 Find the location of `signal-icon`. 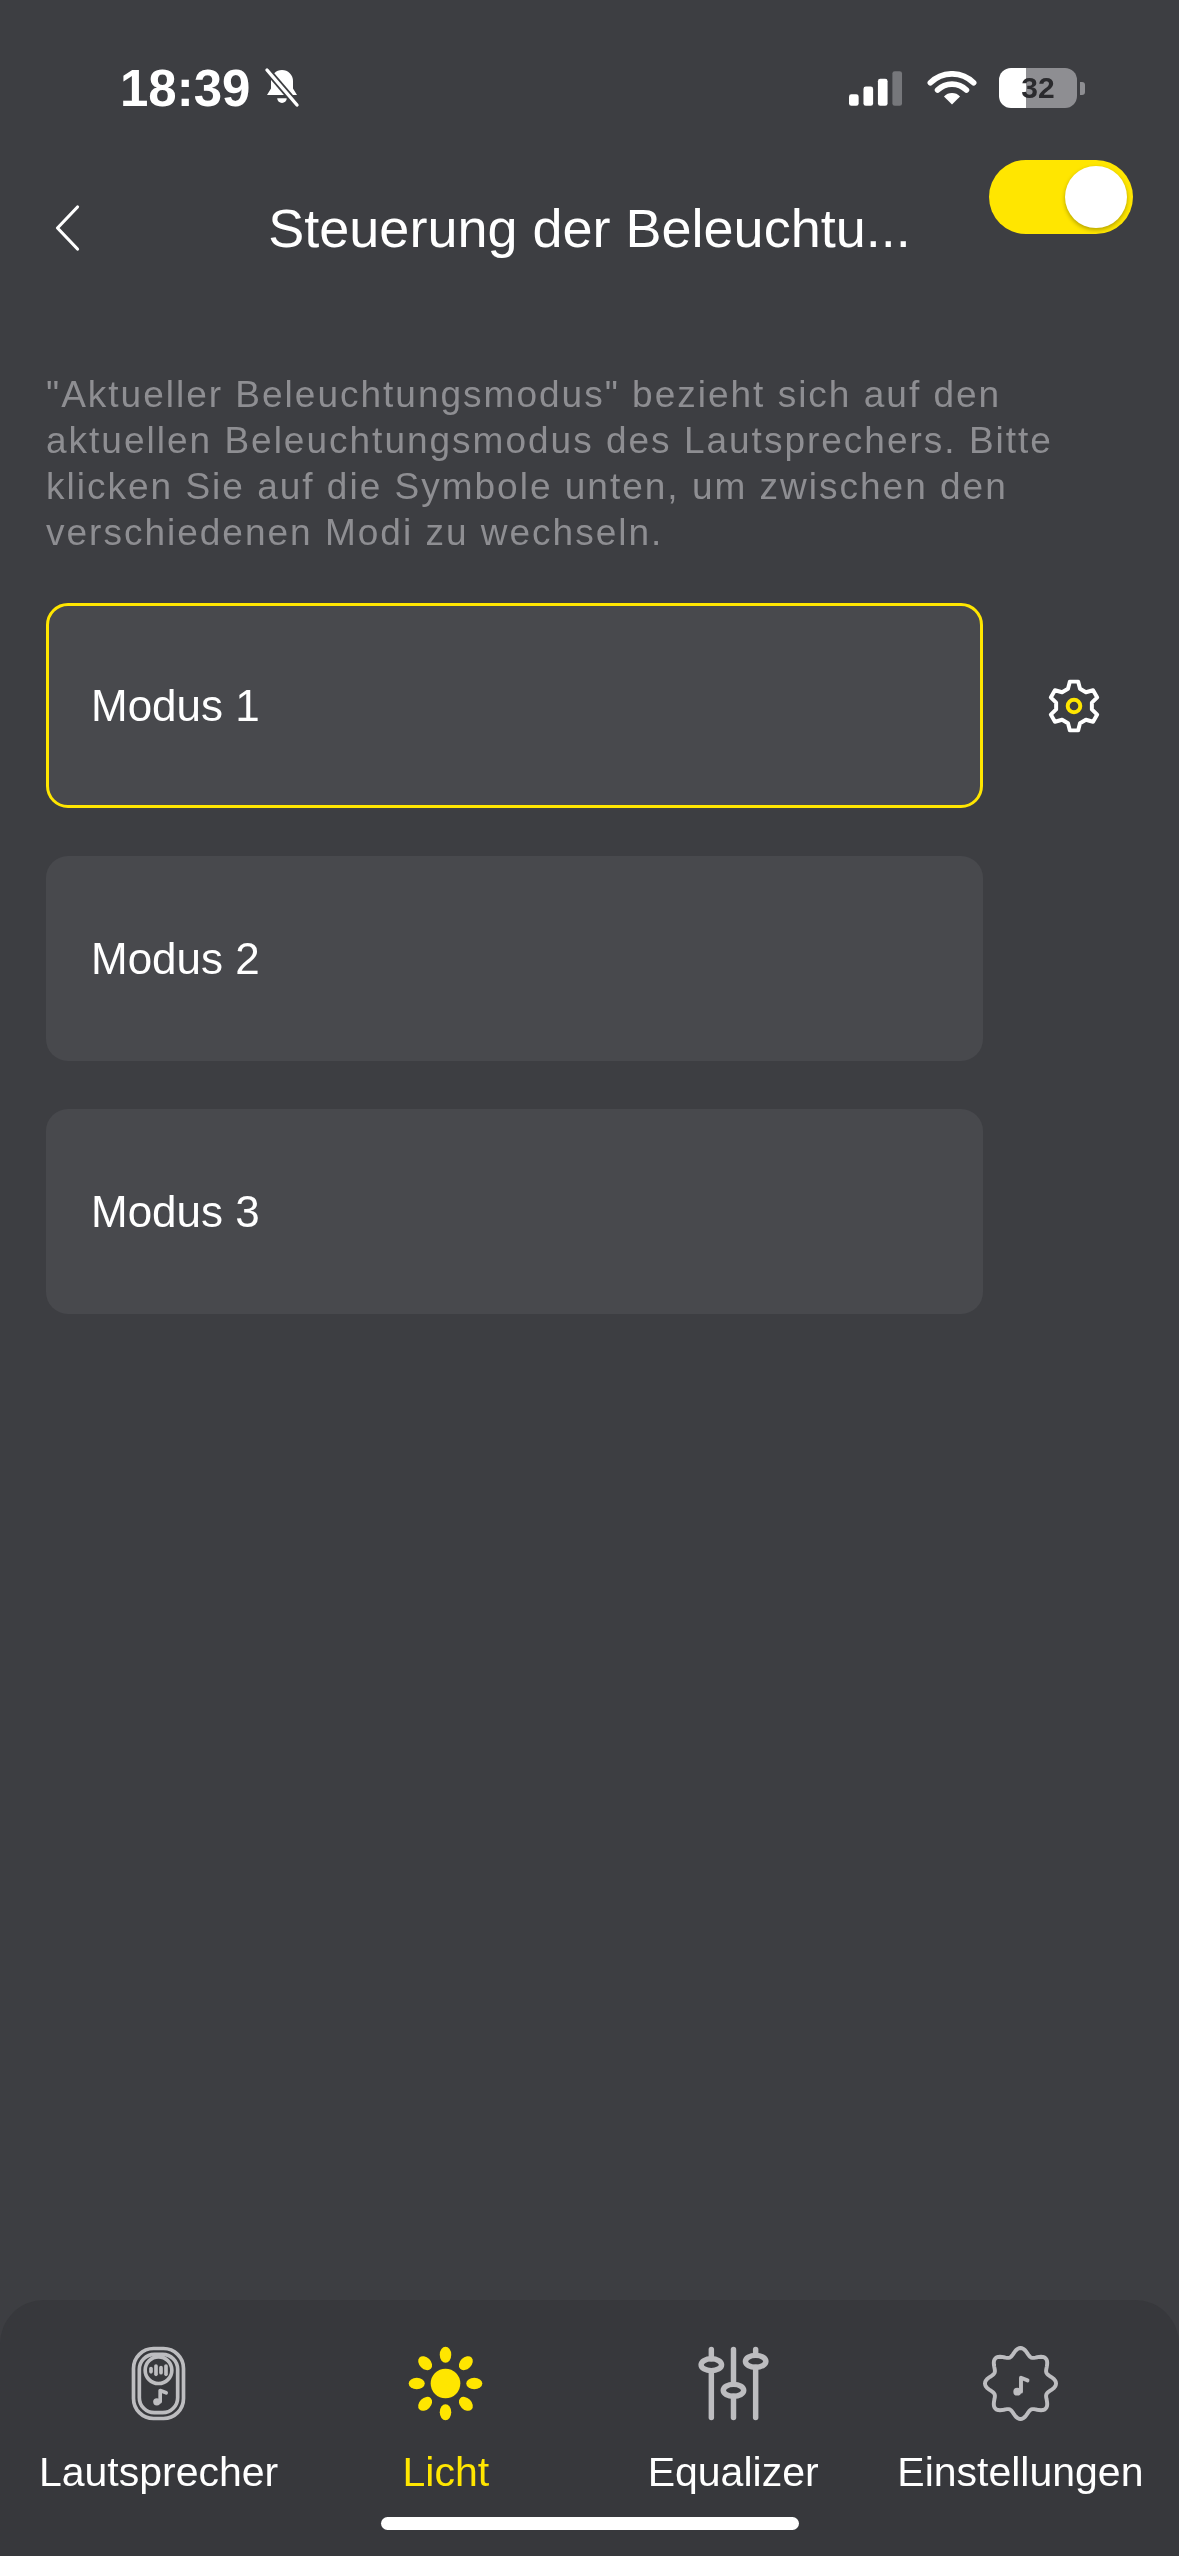

signal-icon is located at coordinates (876, 88).